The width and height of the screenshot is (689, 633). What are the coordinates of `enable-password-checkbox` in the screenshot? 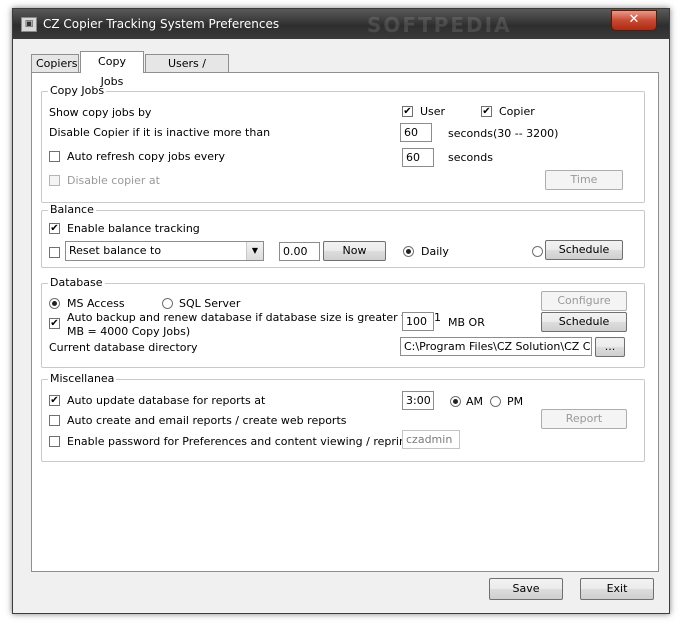 It's located at (54, 441).